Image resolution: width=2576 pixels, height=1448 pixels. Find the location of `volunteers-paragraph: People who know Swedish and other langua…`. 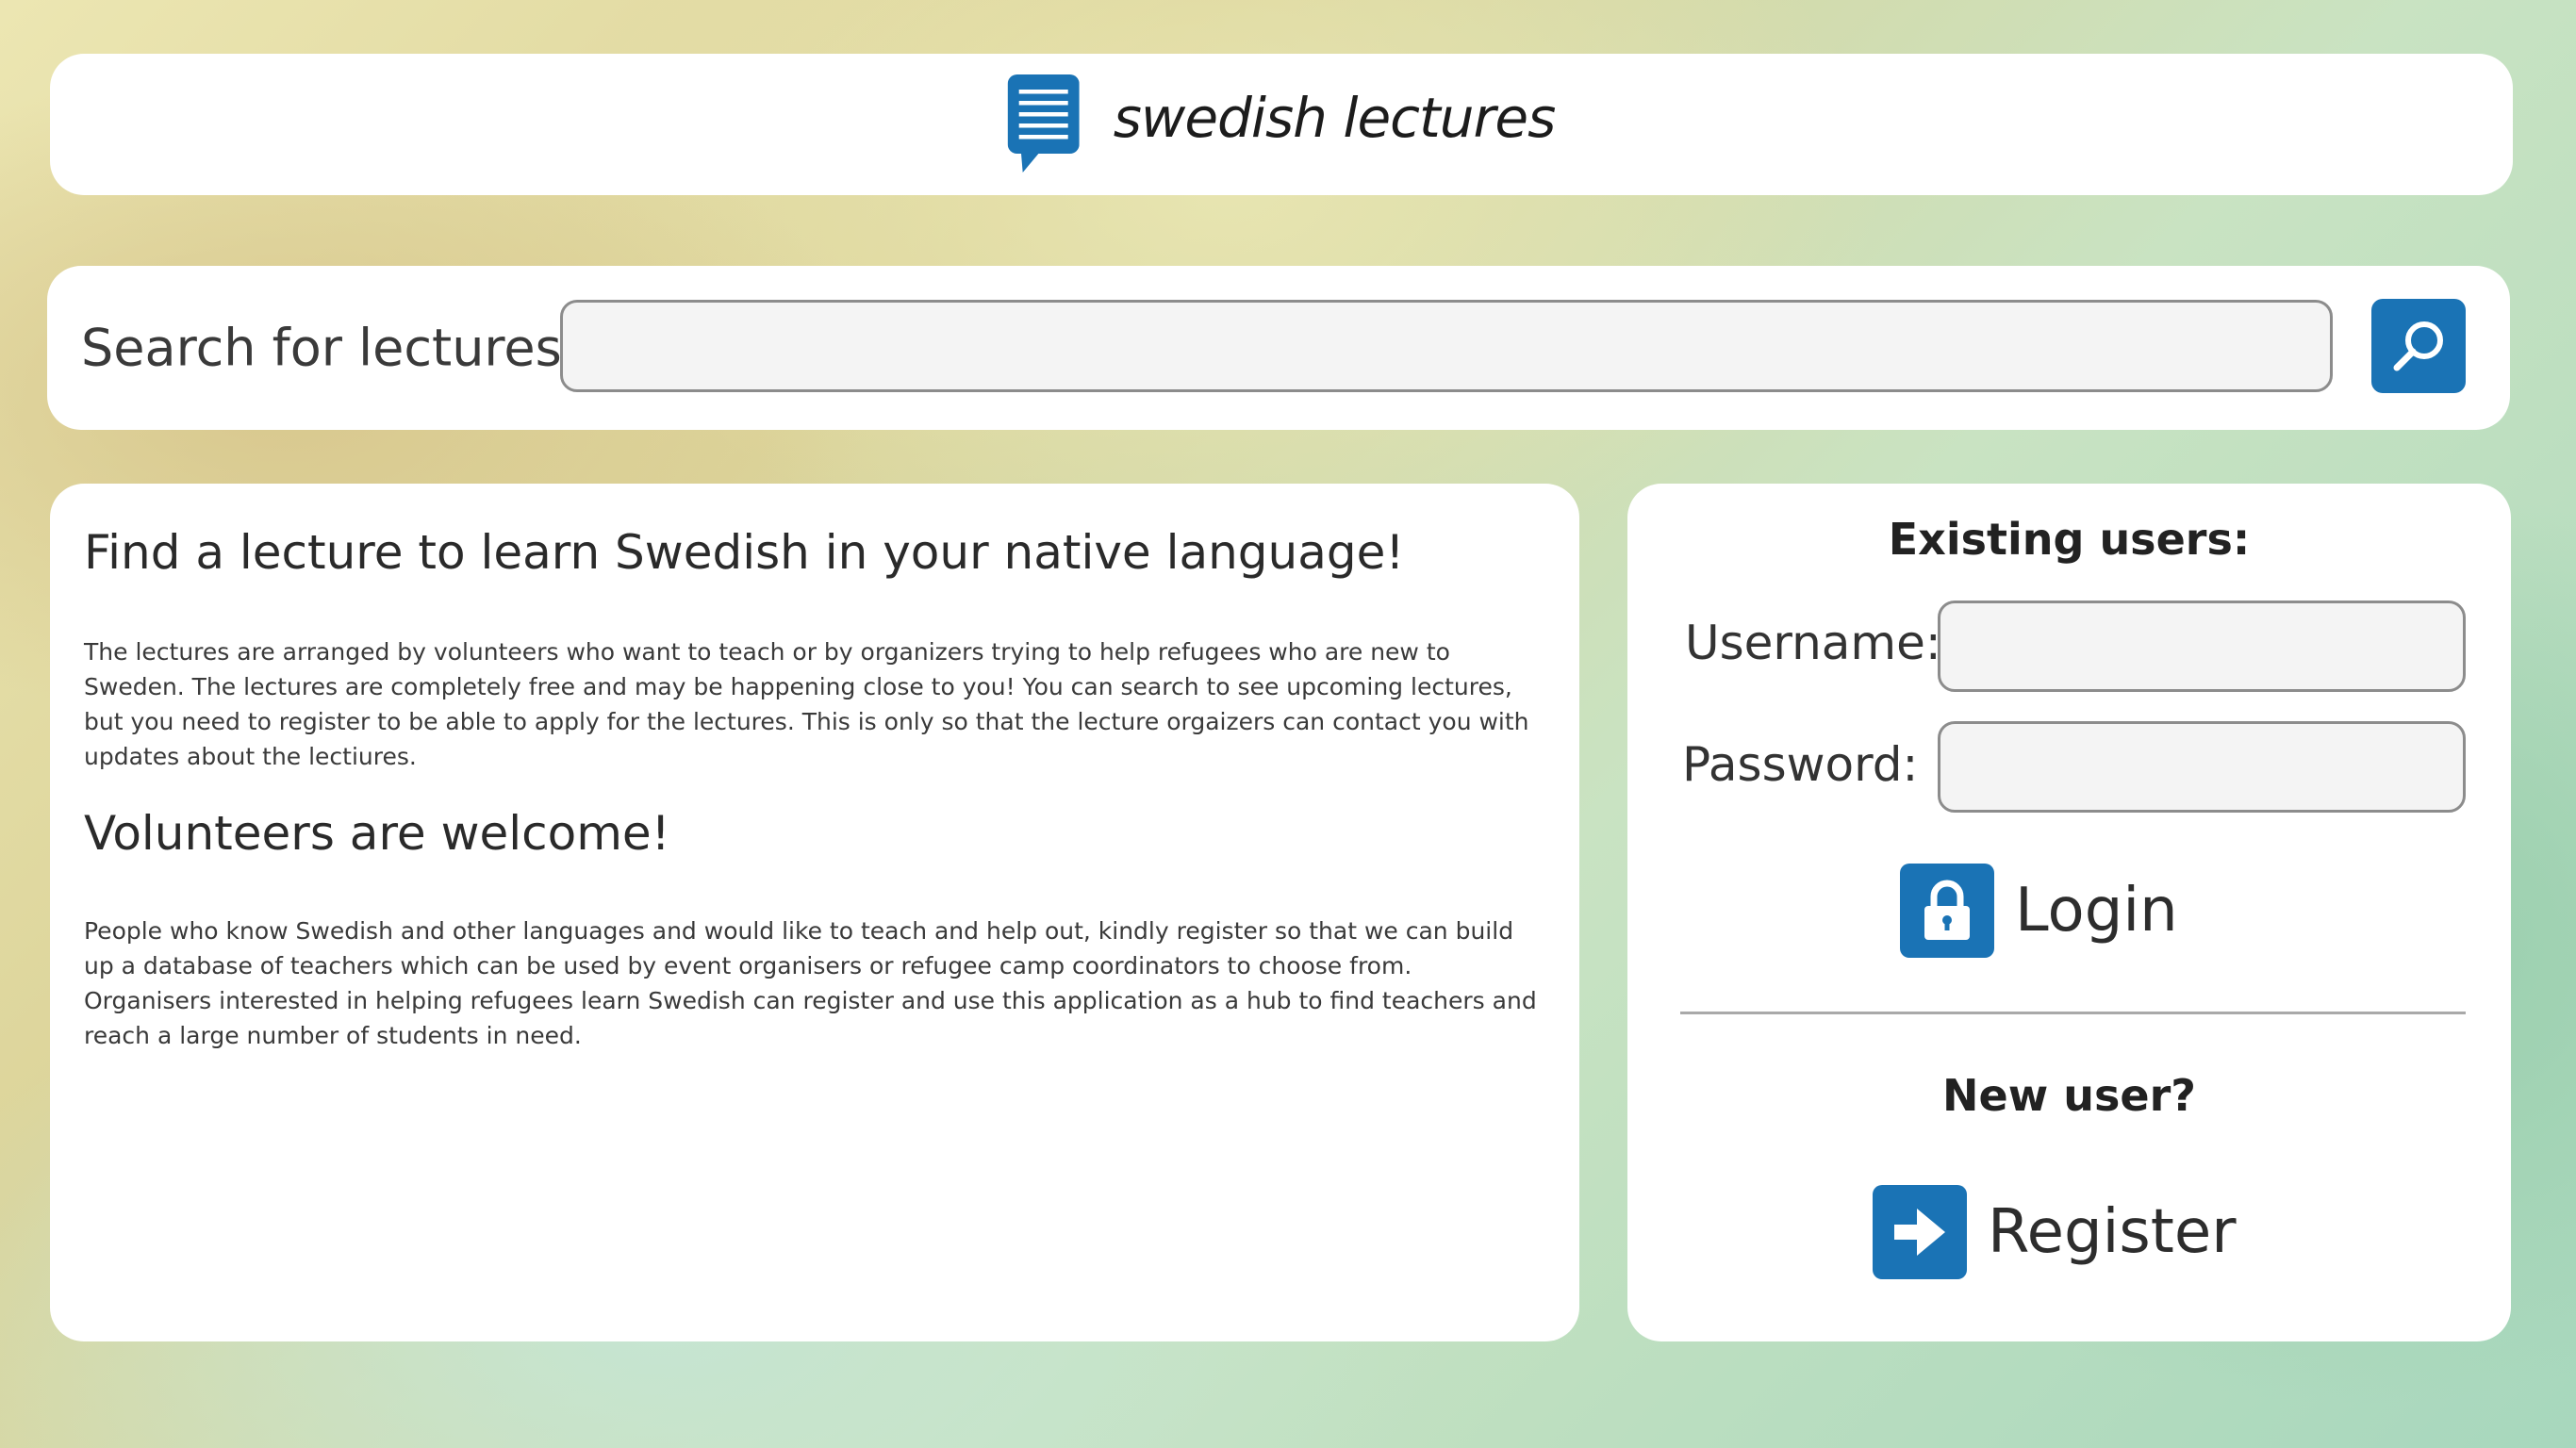

volunteers-paragraph: People who know Swedish and other langua… is located at coordinates (810, 983).